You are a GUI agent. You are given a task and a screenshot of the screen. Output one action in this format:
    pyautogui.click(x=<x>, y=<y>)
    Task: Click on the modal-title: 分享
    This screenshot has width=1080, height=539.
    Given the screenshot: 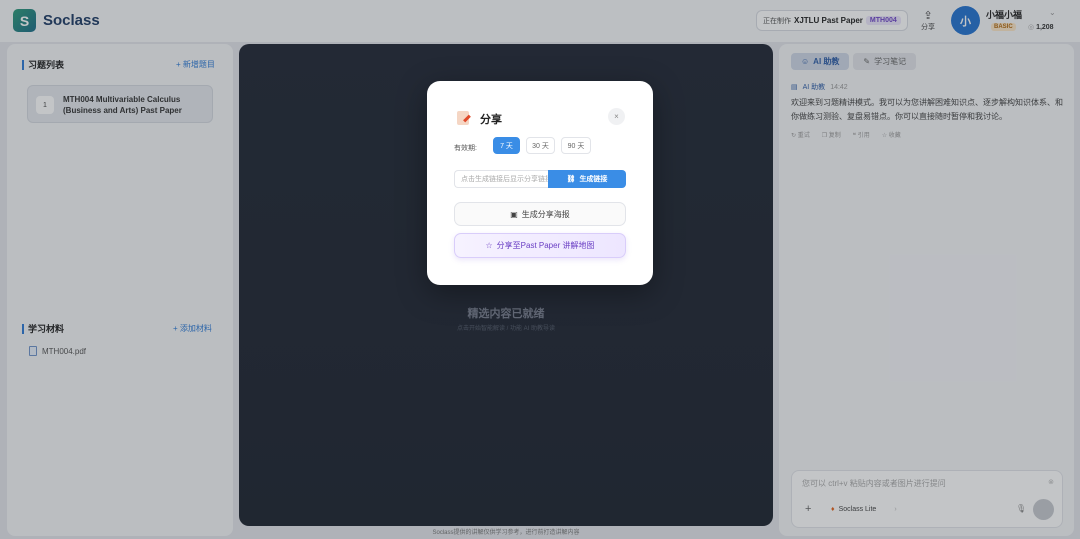 What is the action you would take?
    pyautogui.click(x=491, y=120)
    